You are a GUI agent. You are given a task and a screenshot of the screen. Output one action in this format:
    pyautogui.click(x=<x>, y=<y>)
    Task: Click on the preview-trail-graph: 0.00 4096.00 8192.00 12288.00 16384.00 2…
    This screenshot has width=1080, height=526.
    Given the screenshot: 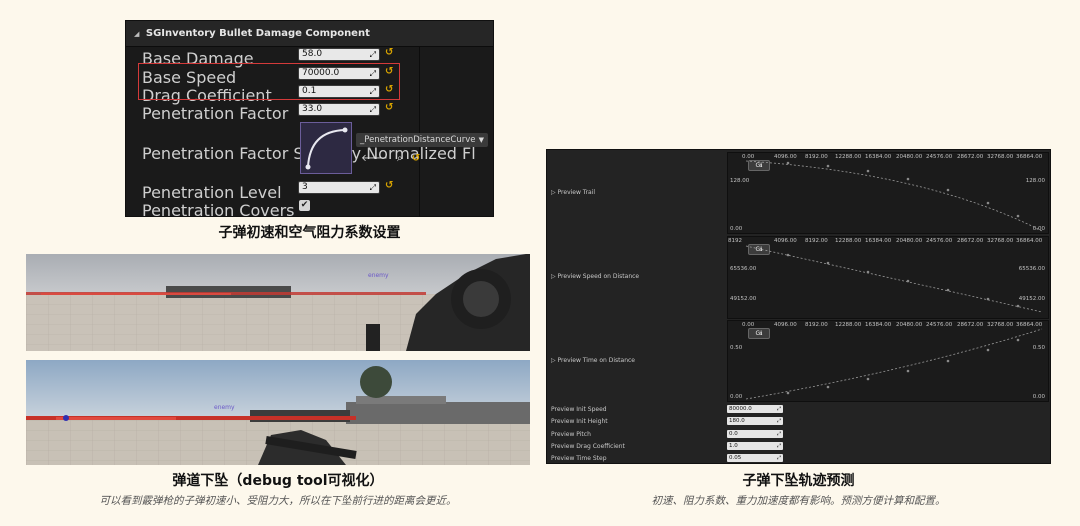 What is the action you would take?
    pyautogui.click(x=888, y=193)
    